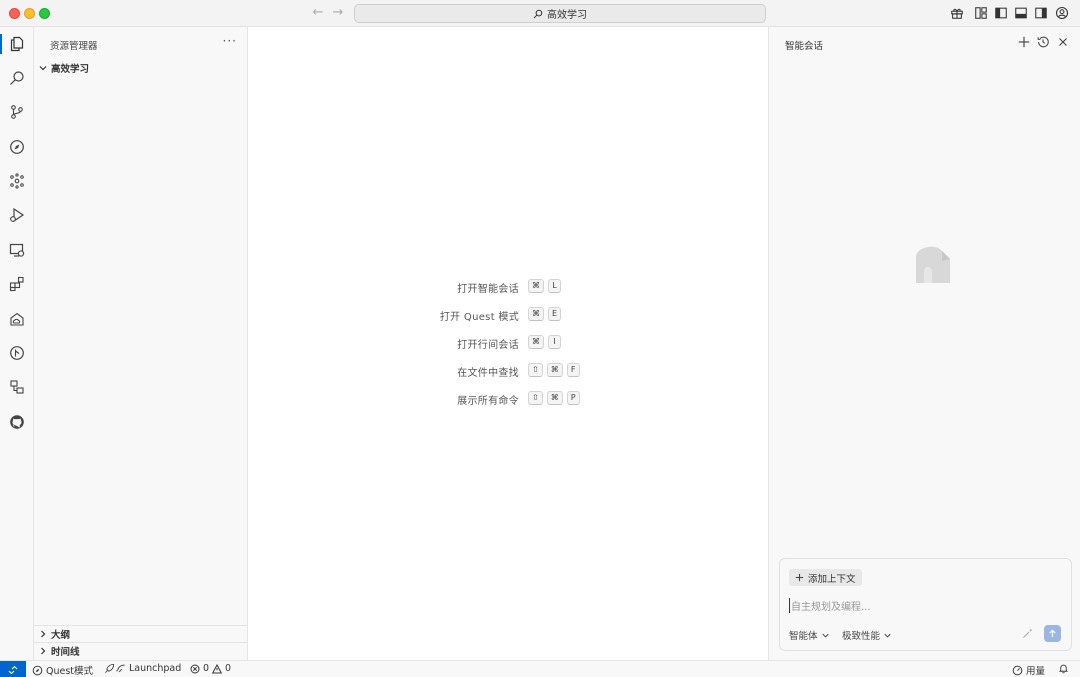 Image resolution: width=1080 pixels, height=677 pixels. Describe the element at coordinates (141, 650) in the screenshot. I see `timeline-section: 时间线` at that location.